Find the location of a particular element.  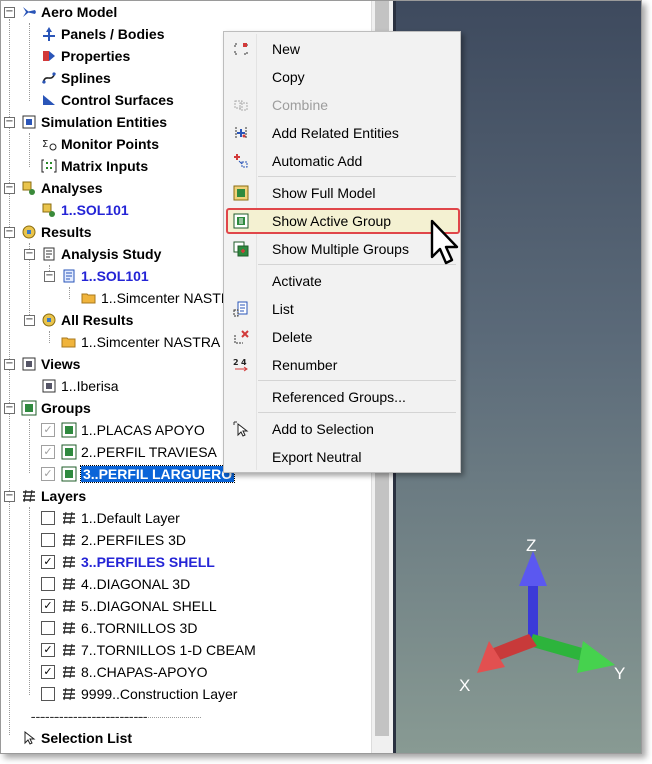

spline-icon is located at coordinates (49, 78).